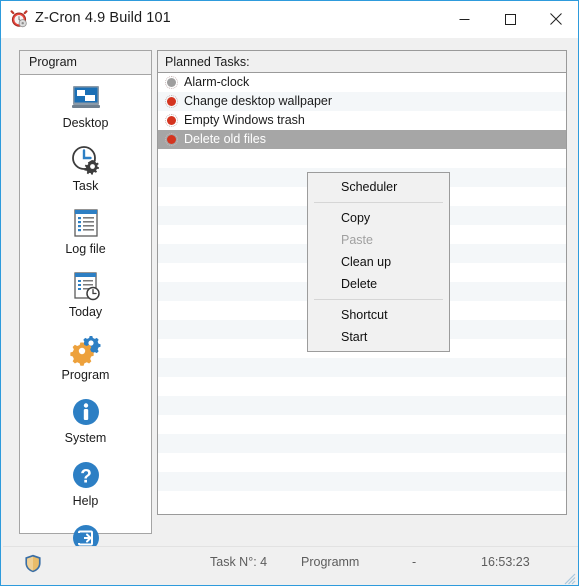 The width and height of the screenshot is (579, 586). I want to click on minimize-button, so click(464, 19).